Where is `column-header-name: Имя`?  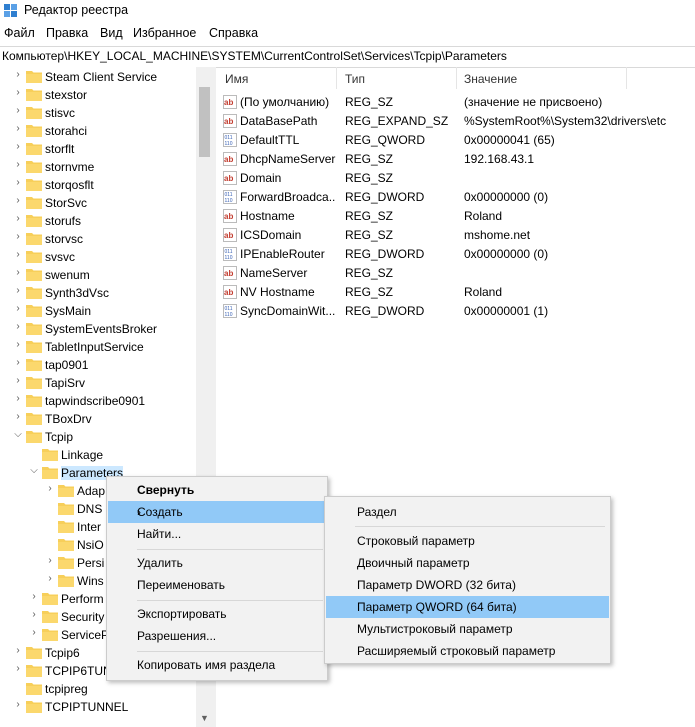
column-header-name: Имя is located at coordinates (236, 79).